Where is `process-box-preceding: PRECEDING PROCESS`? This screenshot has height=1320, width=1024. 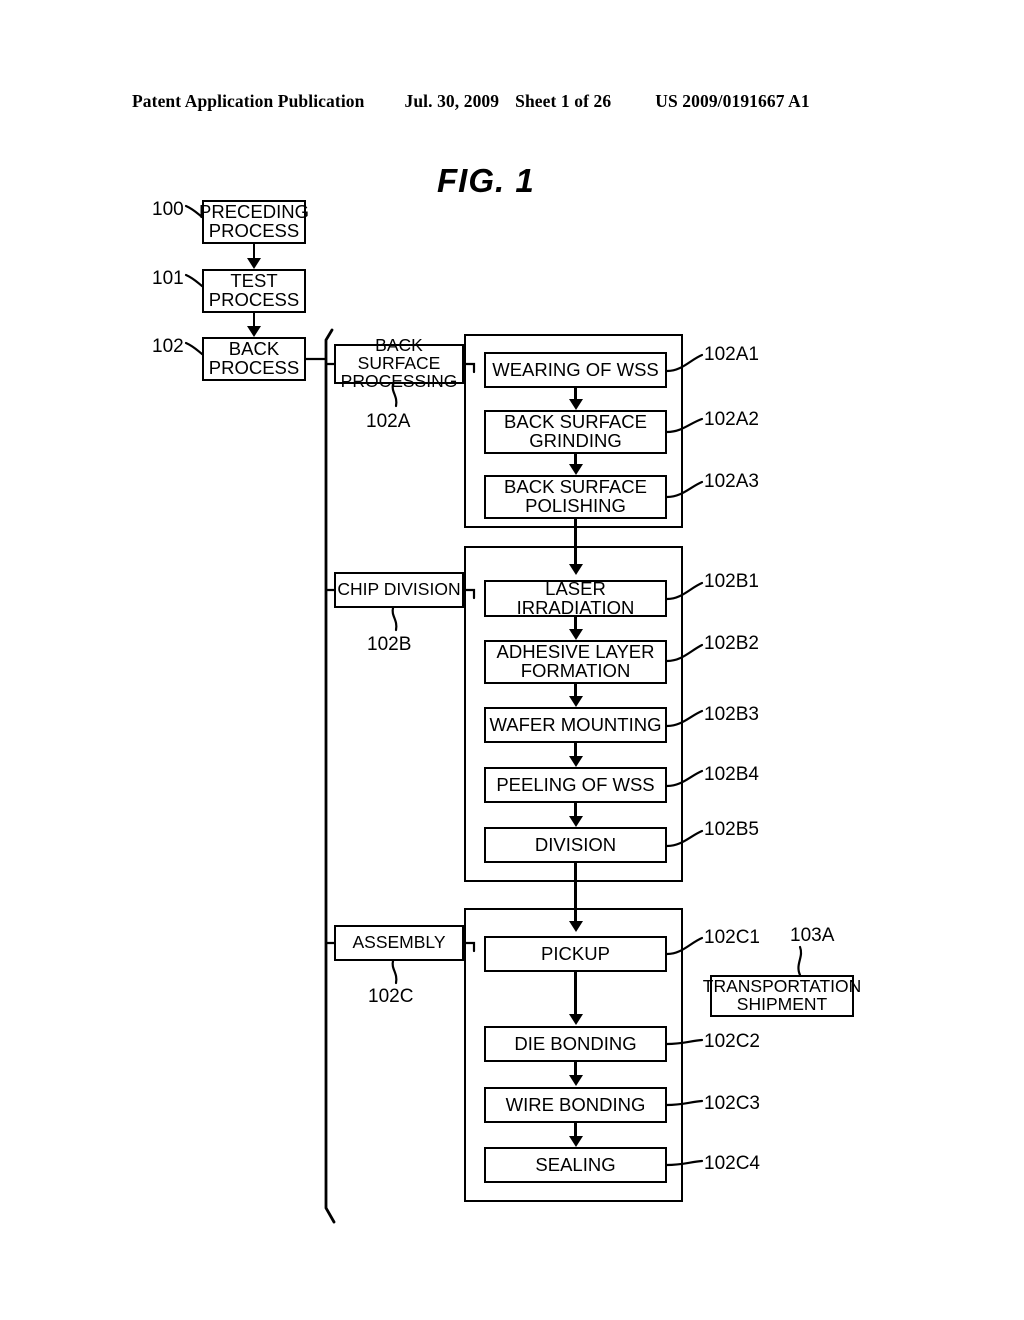
process-box-preceding: PRECEDING PROCESS is located at coordinates (254, 222).